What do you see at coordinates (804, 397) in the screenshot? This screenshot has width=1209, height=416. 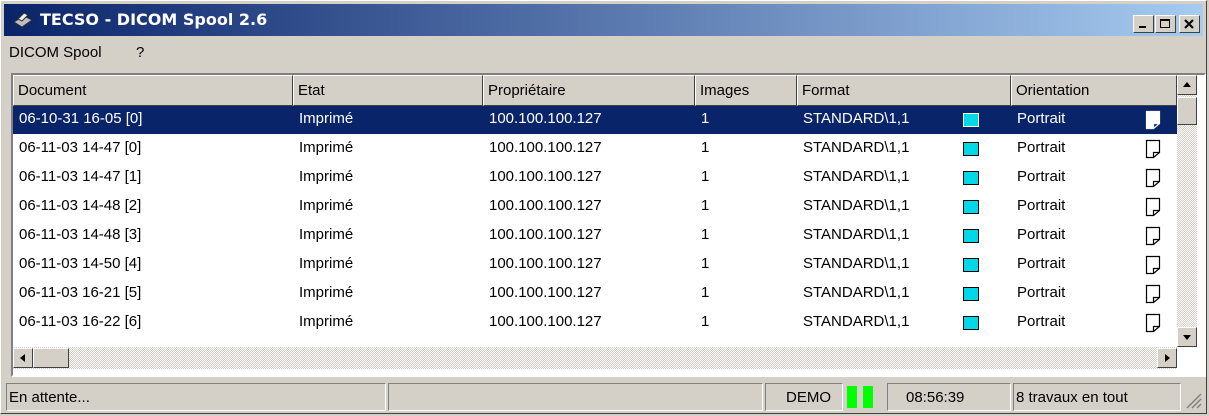 I see `status-mode: DEMO` at bounding box center [804, 397].